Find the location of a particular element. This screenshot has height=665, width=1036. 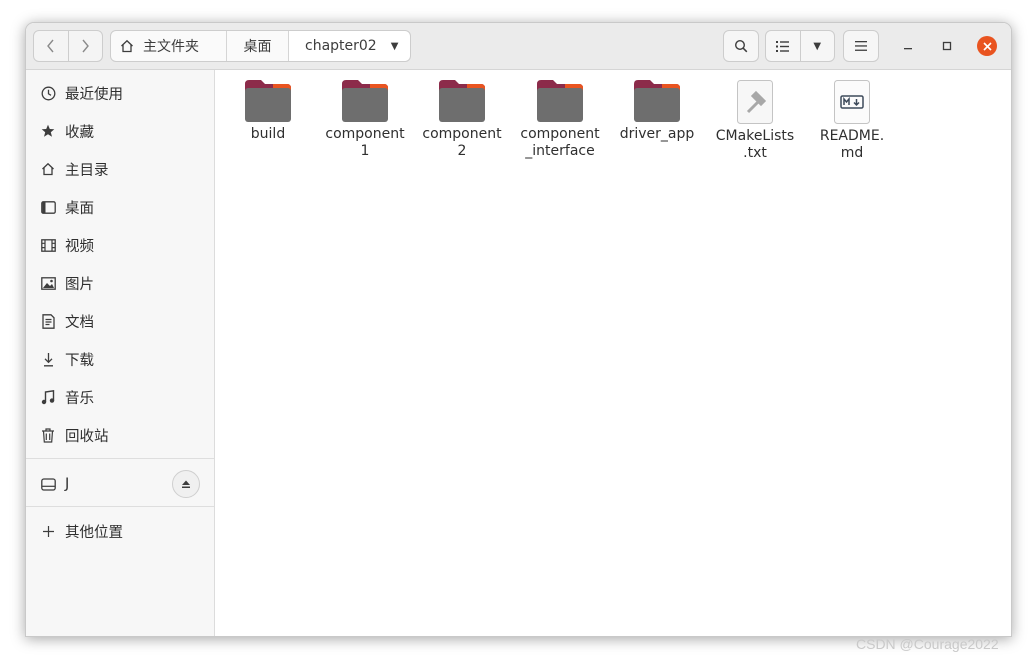

sidebar-item-label: 收藏 is located at coordinates (79, 132).